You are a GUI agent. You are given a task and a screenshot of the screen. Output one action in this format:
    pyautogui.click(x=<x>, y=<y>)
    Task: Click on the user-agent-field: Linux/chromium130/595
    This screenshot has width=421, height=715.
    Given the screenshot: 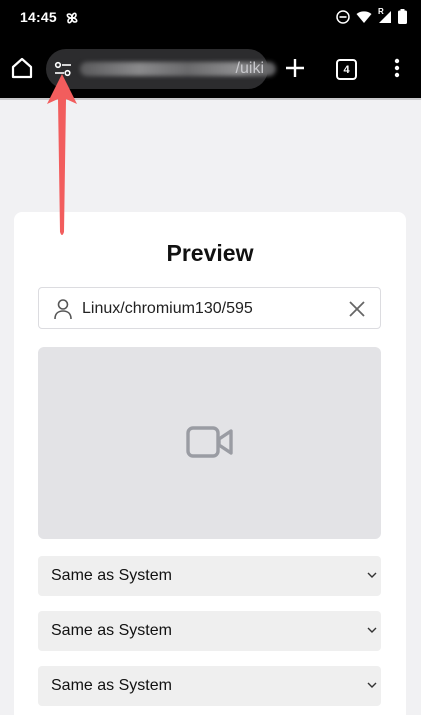 What is the action you would take?
    pyautogui.click(x=209, y=308)
    